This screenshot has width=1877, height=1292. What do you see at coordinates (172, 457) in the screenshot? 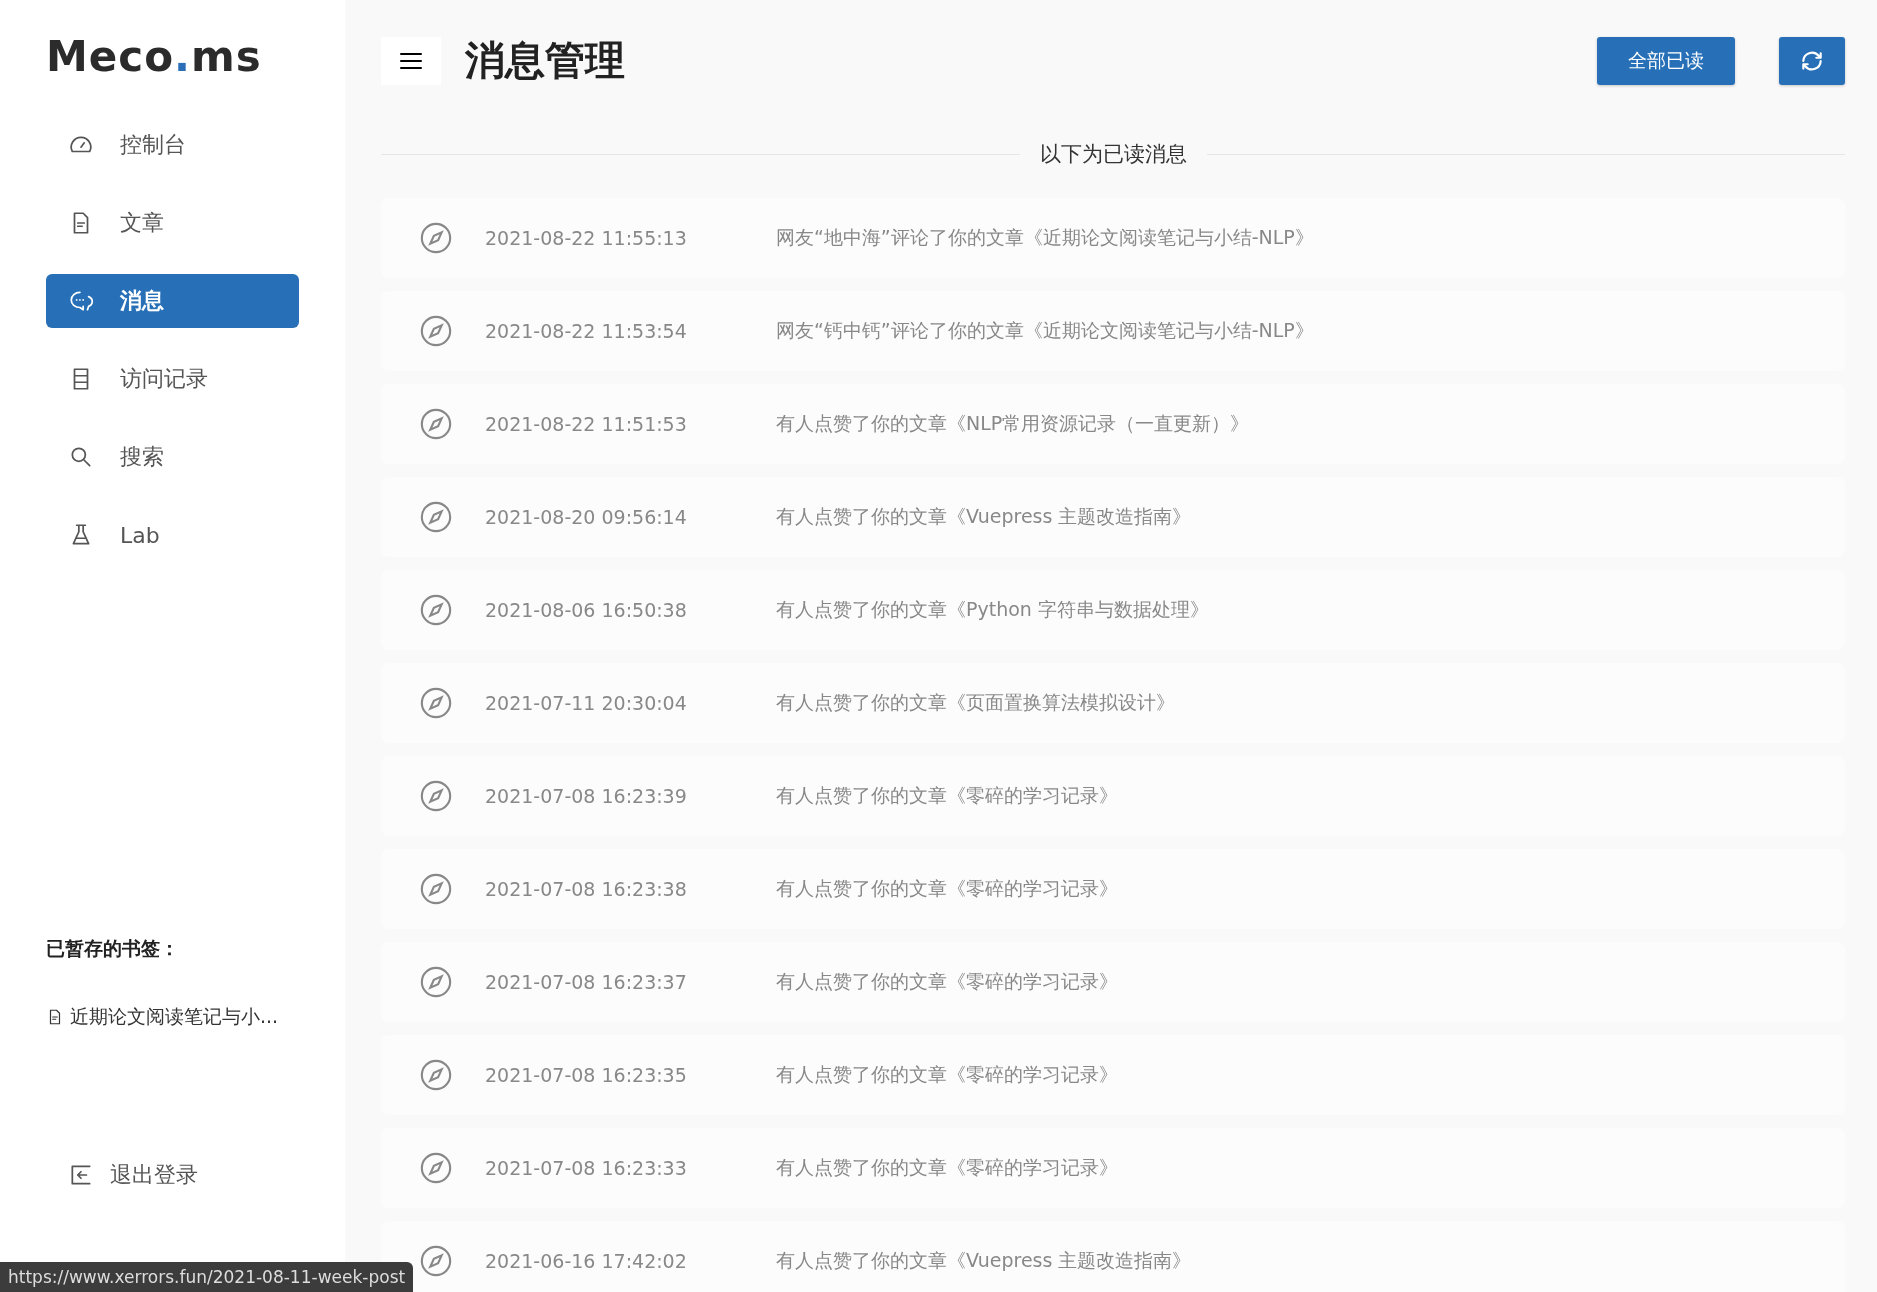
I see `sidebar-item: 搜索` at bounding box center [172, 457].